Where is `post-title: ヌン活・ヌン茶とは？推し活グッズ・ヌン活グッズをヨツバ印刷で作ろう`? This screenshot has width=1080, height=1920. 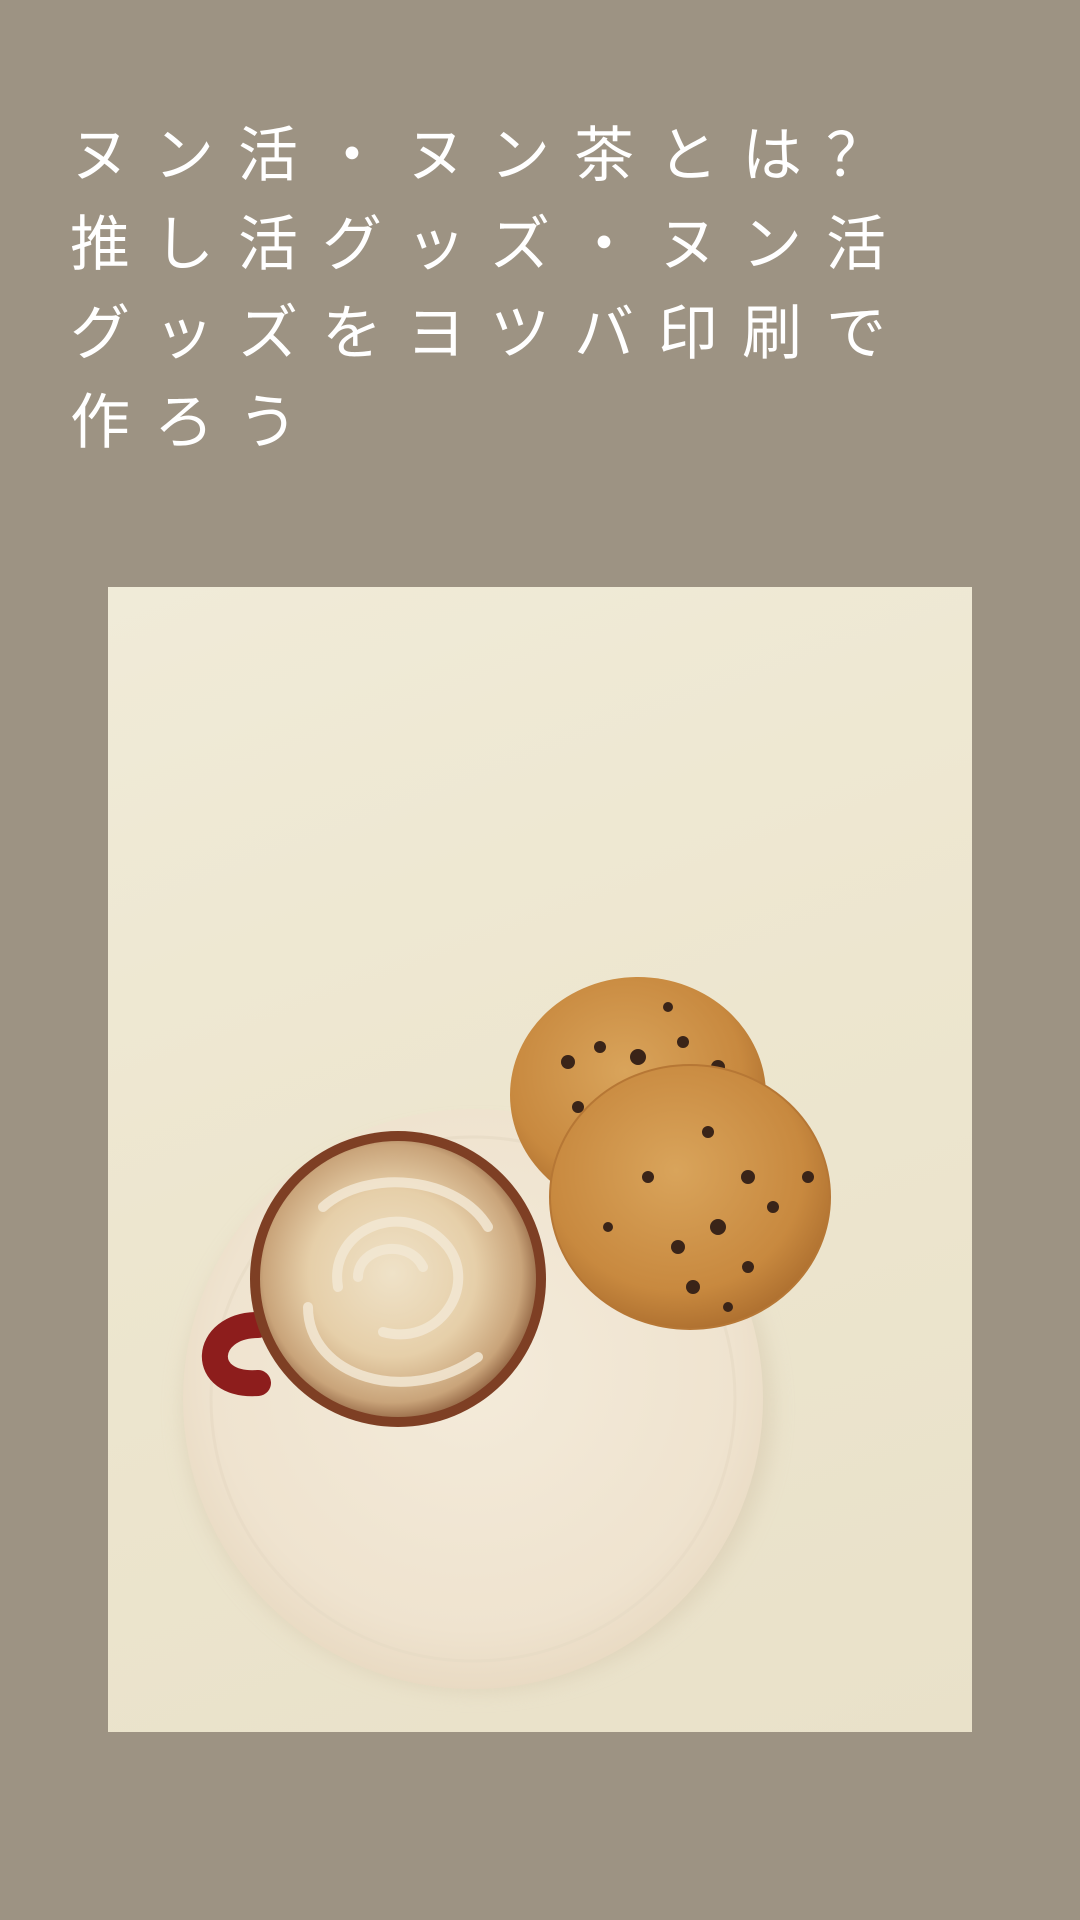
post-title: ヌン活・ヌン茶とは？推し活グッズ・ヌン活グッズをヨツバ印刷で作ろう is located at coordinates (490, 289).